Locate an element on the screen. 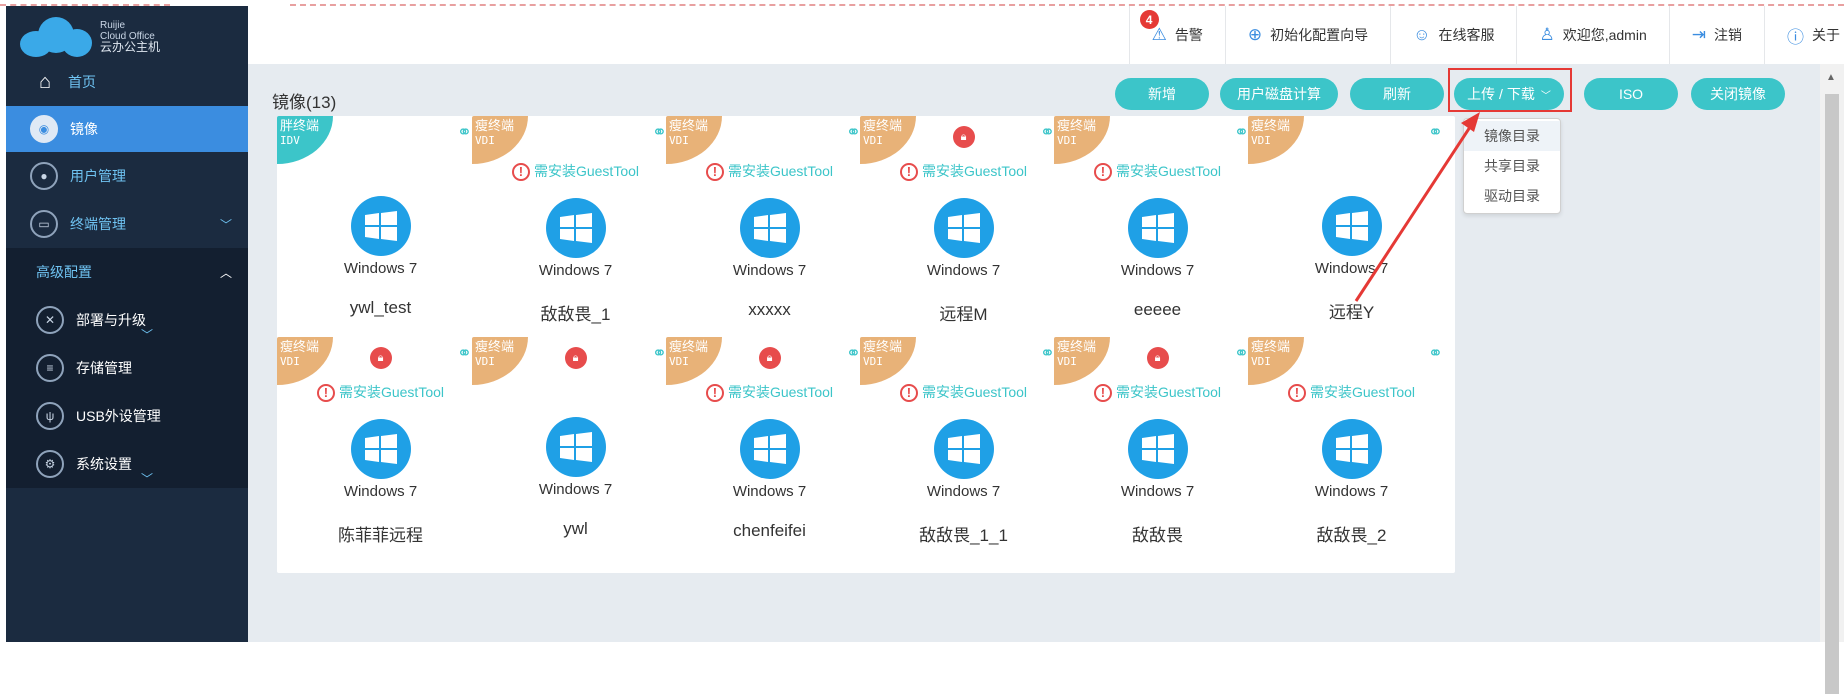 Image resolution: width=1844 pixels, height=694 pixels. image-name: 敌敌畏_2 is located at coordinates (1351, 535).